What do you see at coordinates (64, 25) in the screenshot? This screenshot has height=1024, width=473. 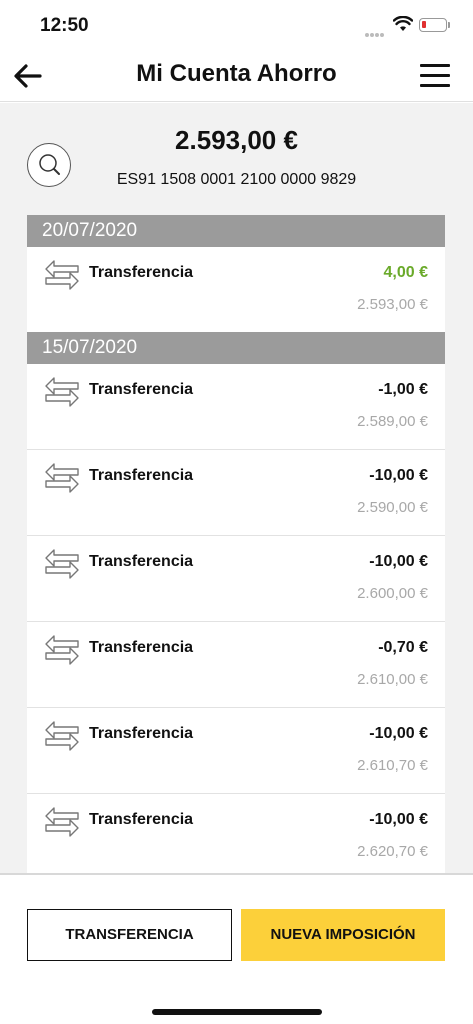 I see `status-time: 12:50` at bounding box center [64, 25].